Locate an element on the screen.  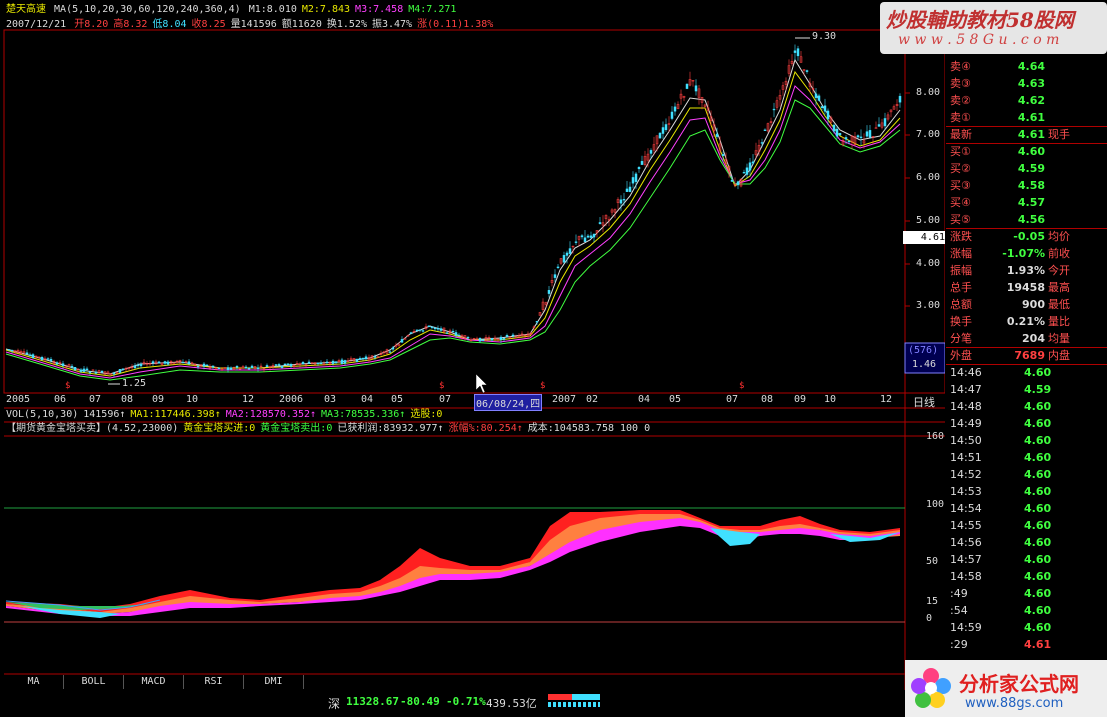
ind-value-5: 成本:104583.758 100 0 is located at coordinates (589, 428).